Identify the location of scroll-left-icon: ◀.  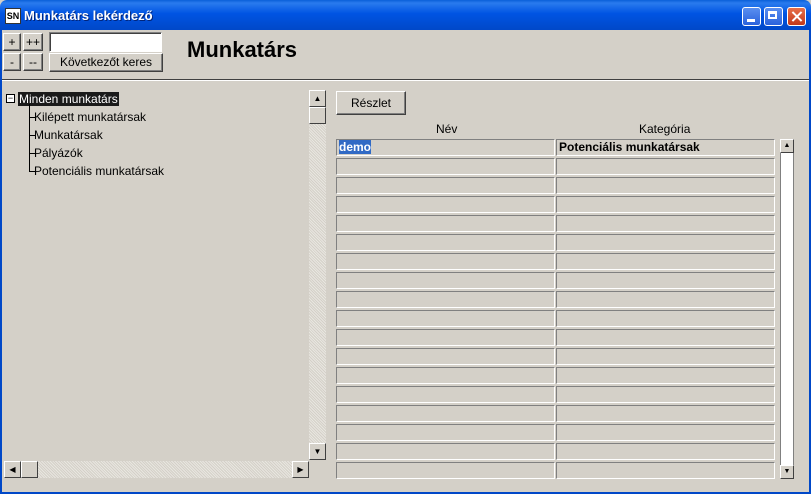
(12, 469).